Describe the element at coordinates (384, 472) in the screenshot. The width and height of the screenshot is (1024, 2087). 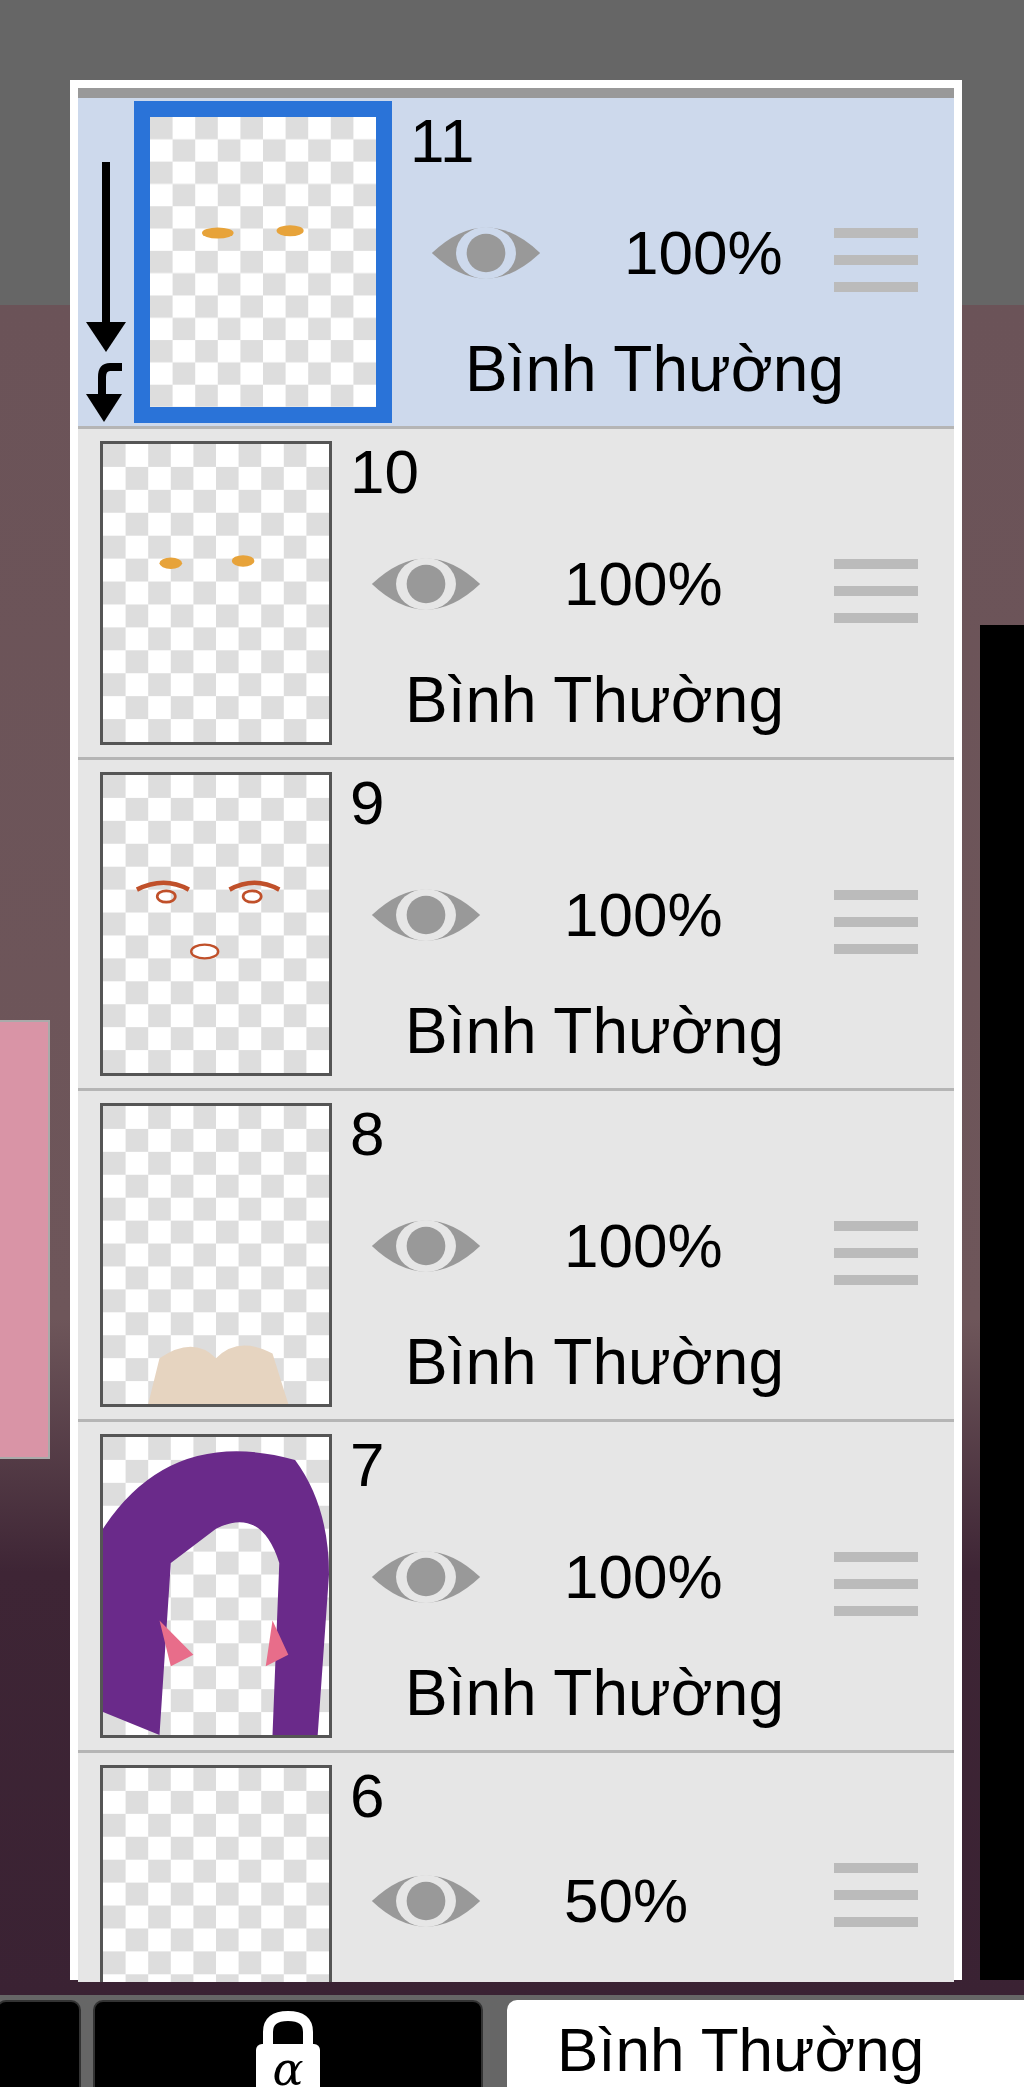
I see `layer-number: 10` at that location.